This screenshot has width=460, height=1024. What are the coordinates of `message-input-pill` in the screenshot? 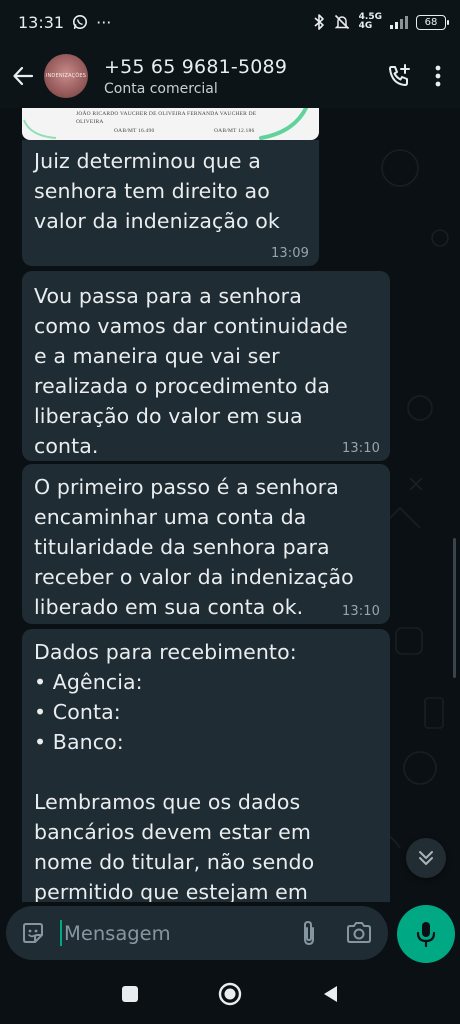 It's located at (197, 933).